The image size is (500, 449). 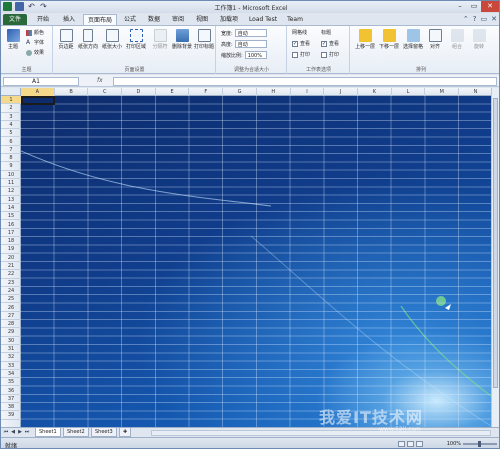 What do you see at coordinates (11, 316) in the screenshot?
I see `row-header-27: 27` at bounding box center [11, 316].